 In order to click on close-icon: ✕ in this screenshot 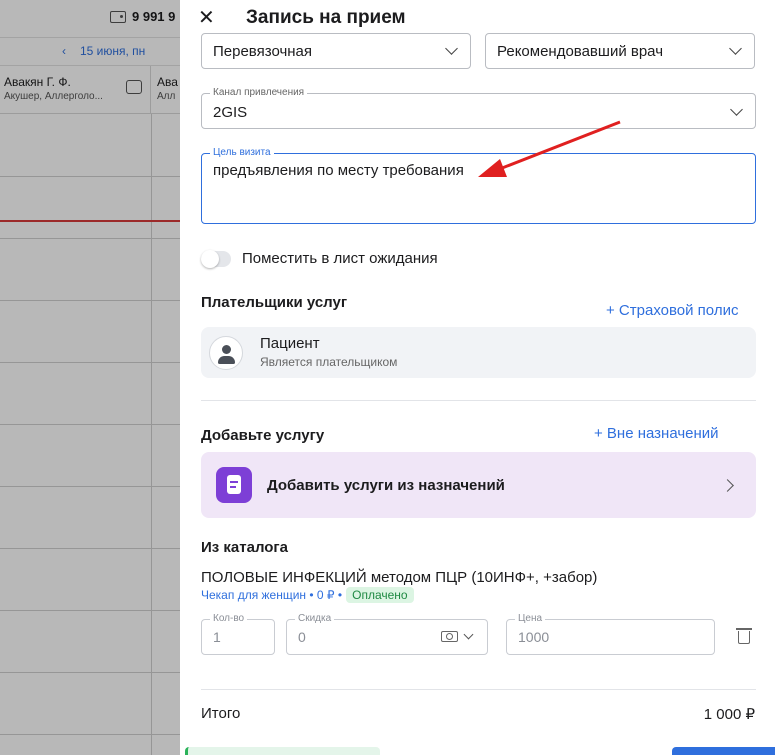, I will do `click(208, 18)`.